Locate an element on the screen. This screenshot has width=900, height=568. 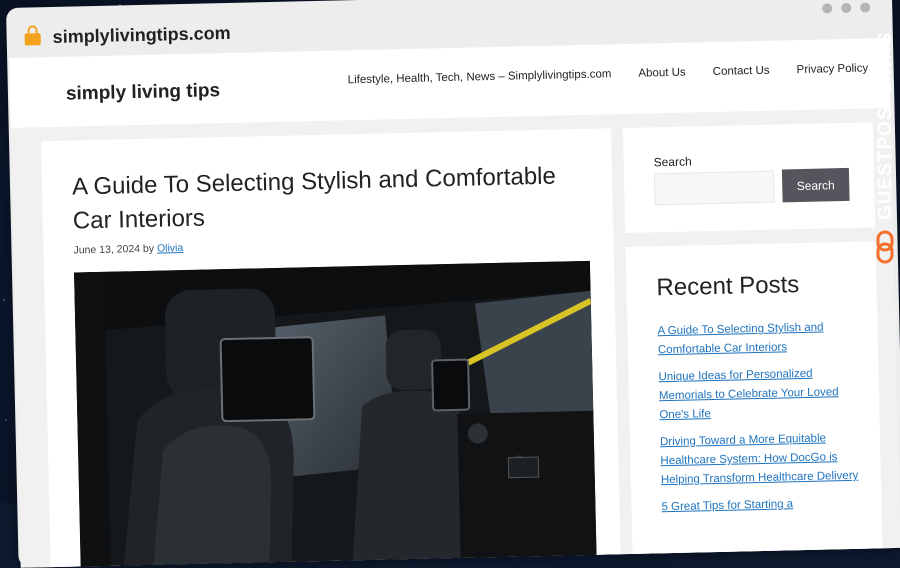
search-widget: Search Search is located at coordinates (749, 178).